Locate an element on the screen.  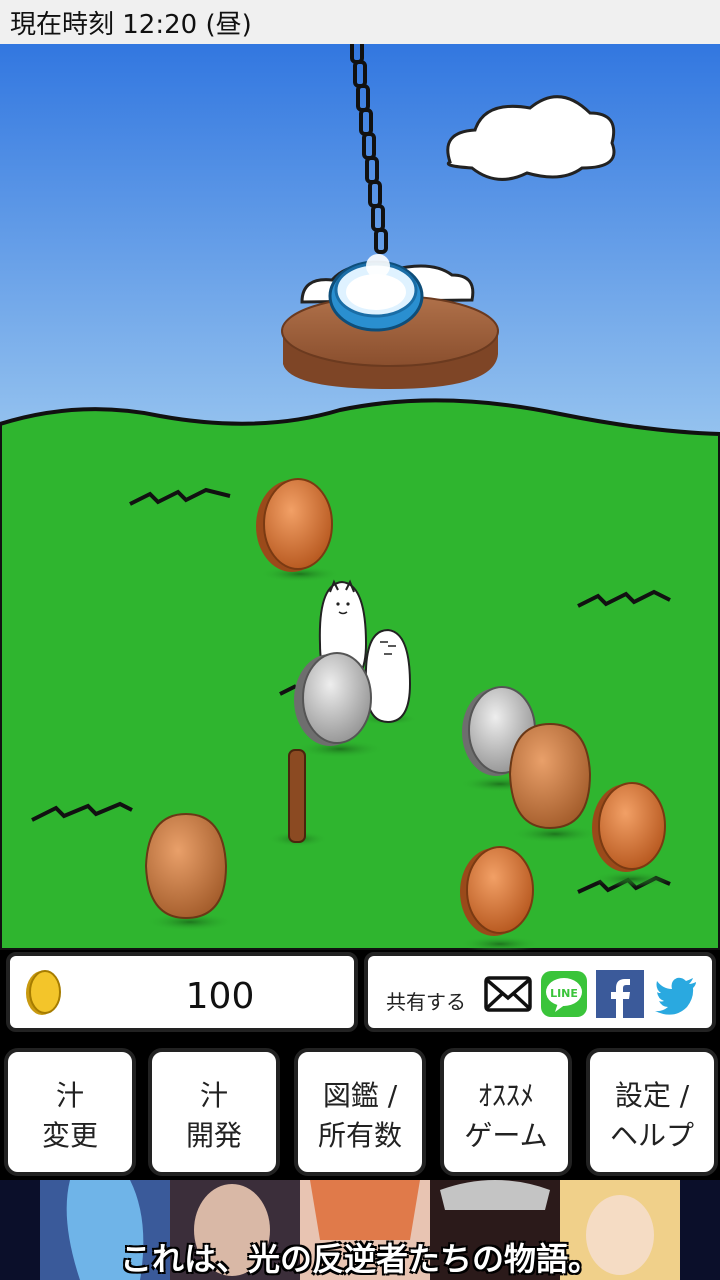
line-icon: LINE is located at coordinates (564, 994).